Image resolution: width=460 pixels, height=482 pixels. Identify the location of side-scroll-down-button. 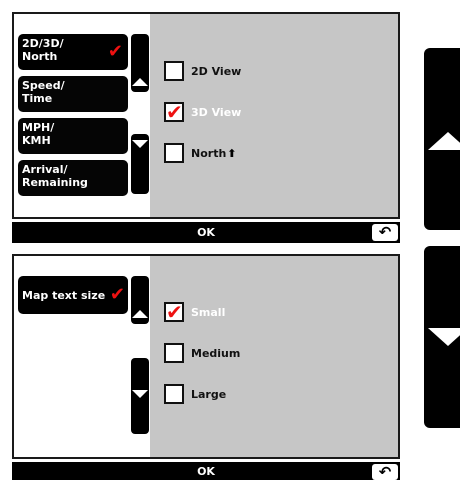
(442, 337).